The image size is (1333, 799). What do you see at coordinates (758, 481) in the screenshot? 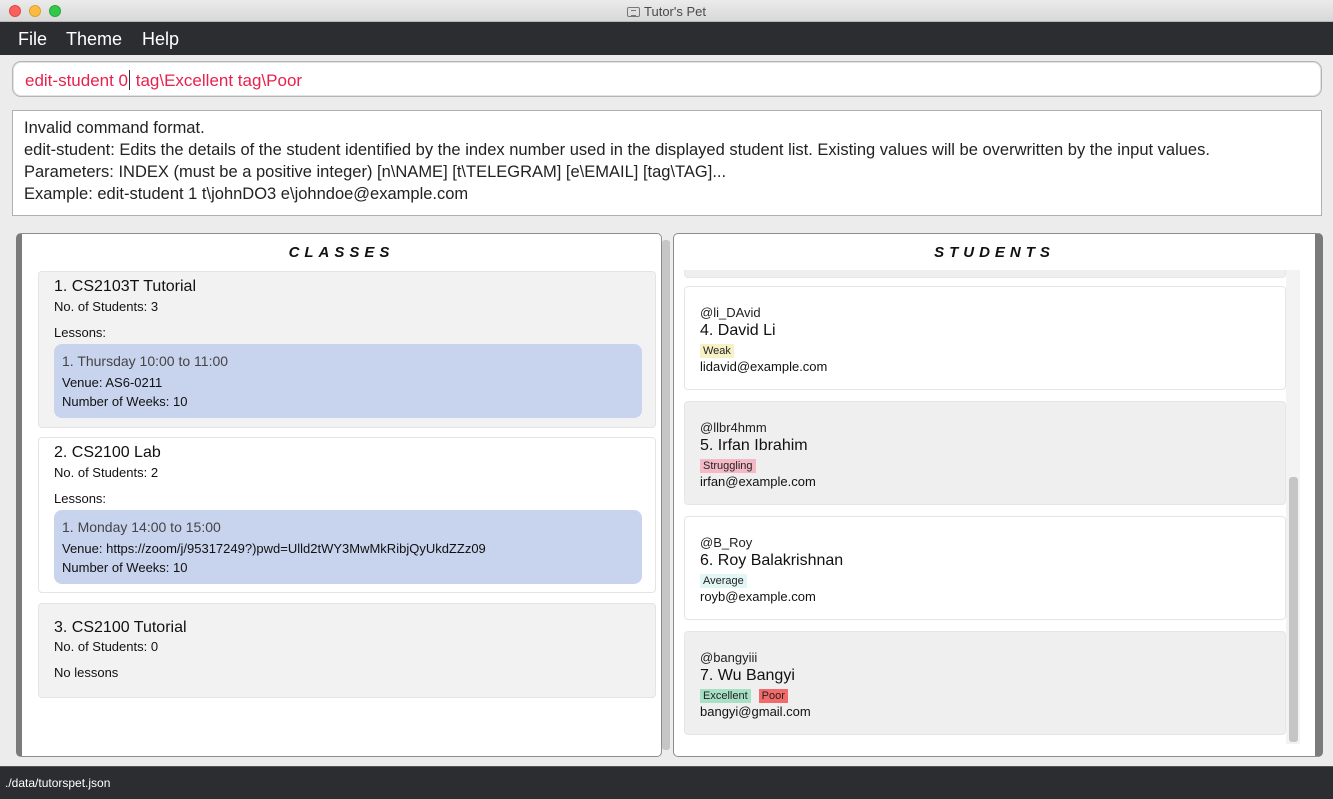
I see `student-email: irfan@example.com` at bounding box center [758, 481].